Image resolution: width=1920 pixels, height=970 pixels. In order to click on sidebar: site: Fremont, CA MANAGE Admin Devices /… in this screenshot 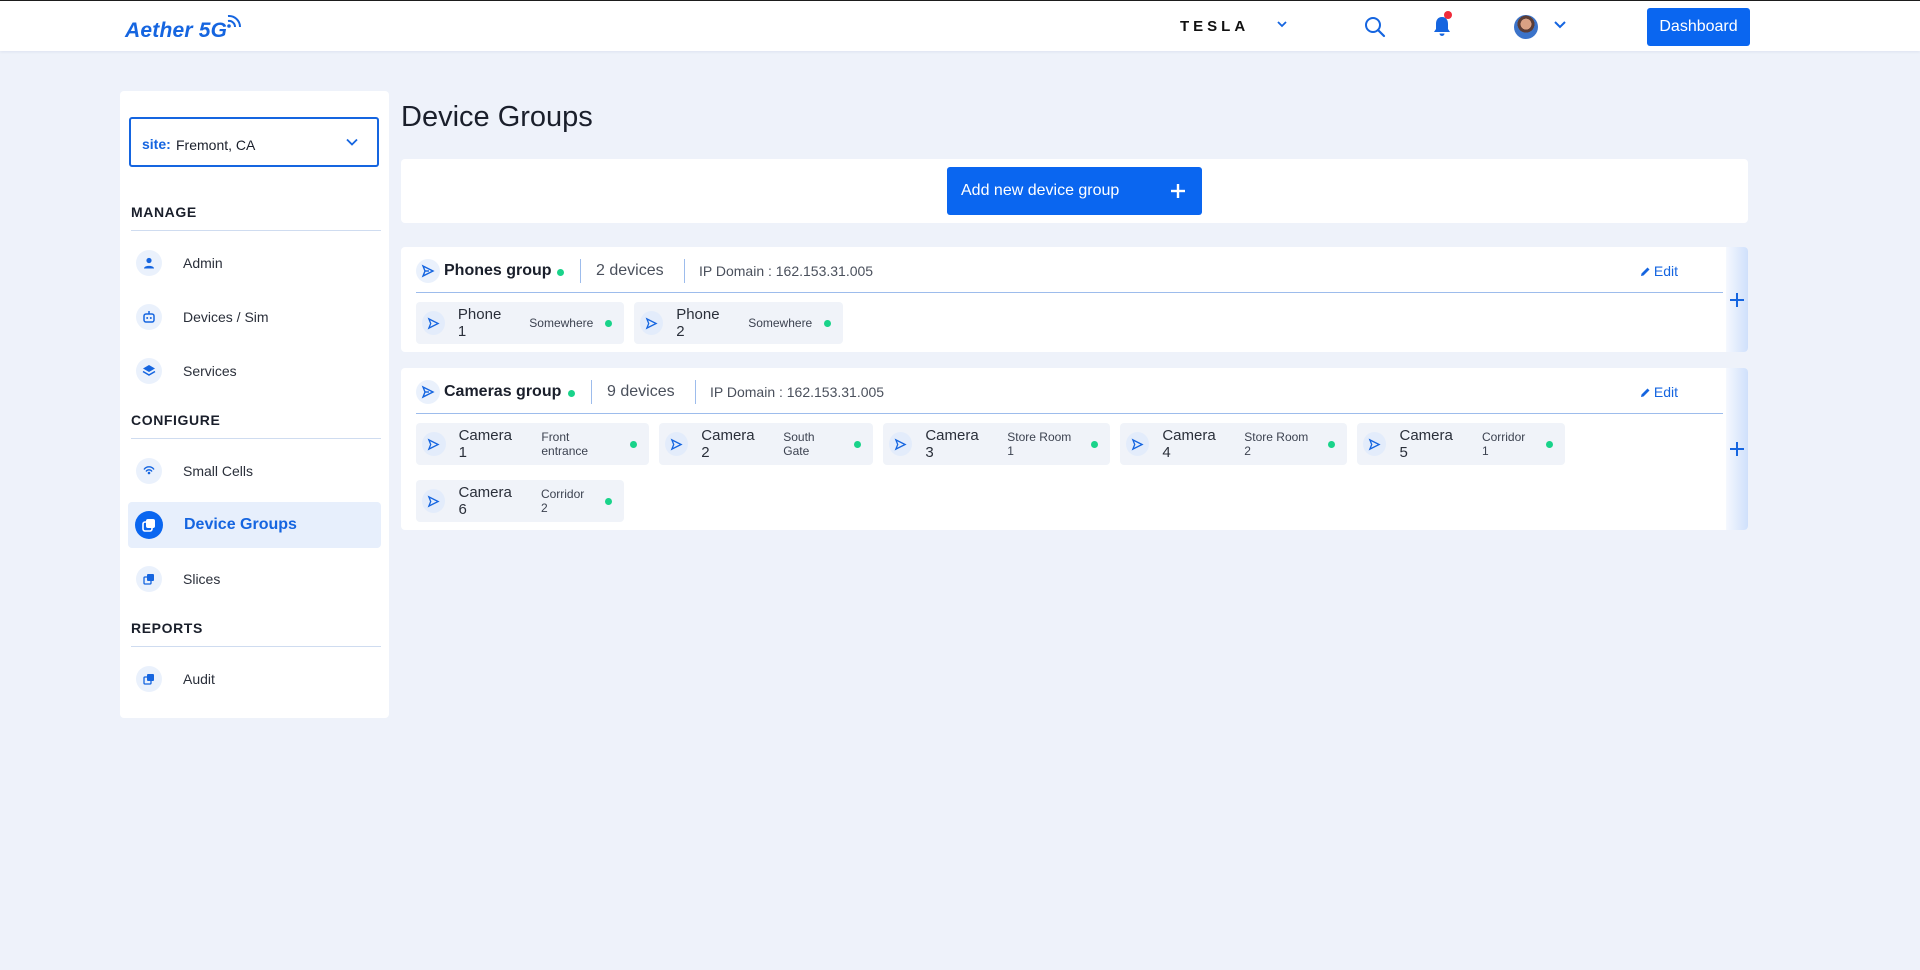, I will do `click(254, 404)`.